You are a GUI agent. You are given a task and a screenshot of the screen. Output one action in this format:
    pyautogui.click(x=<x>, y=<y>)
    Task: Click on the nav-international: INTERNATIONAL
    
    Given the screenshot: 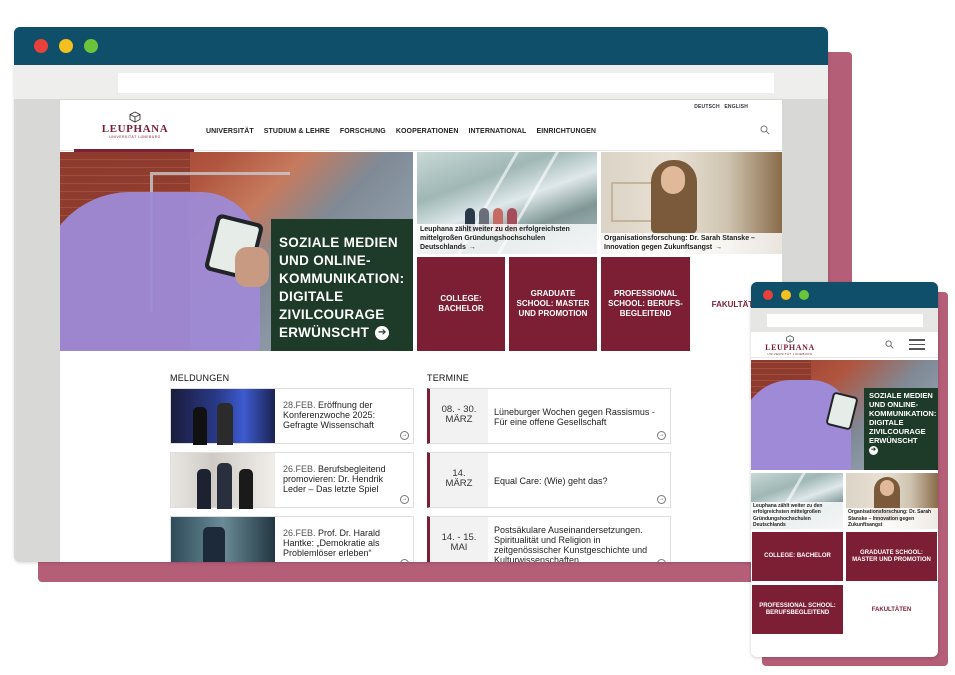 What is the action you would take?
    pyautogui.click(x=497, y=131)
    